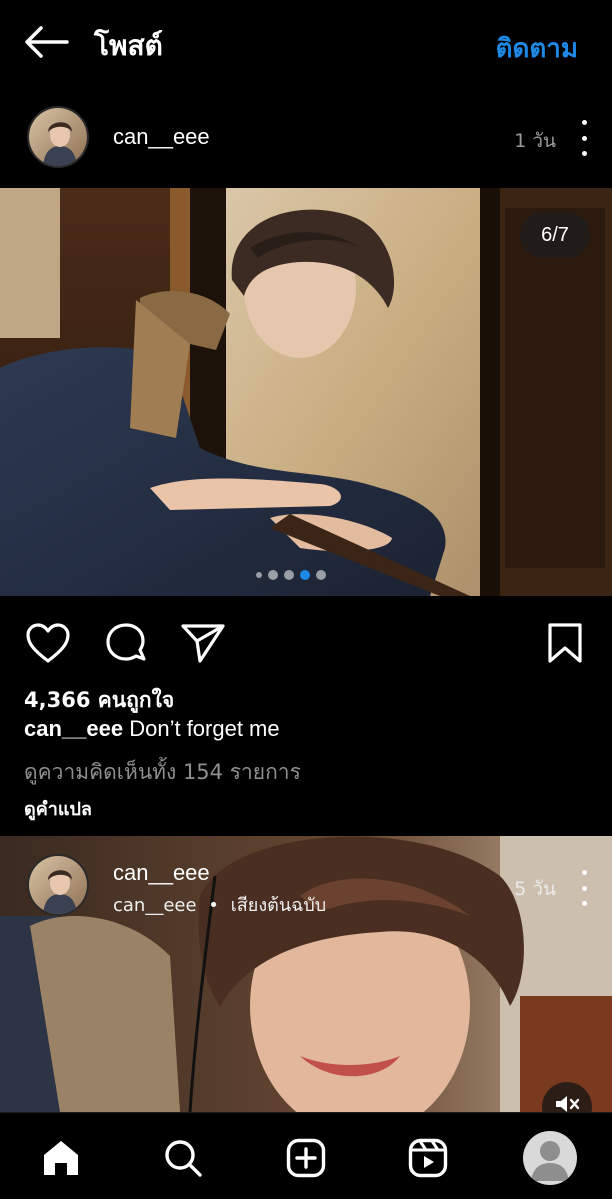 This screenshot has height=1199, width=612. I want to click on heart-icon, so click(48, 643).